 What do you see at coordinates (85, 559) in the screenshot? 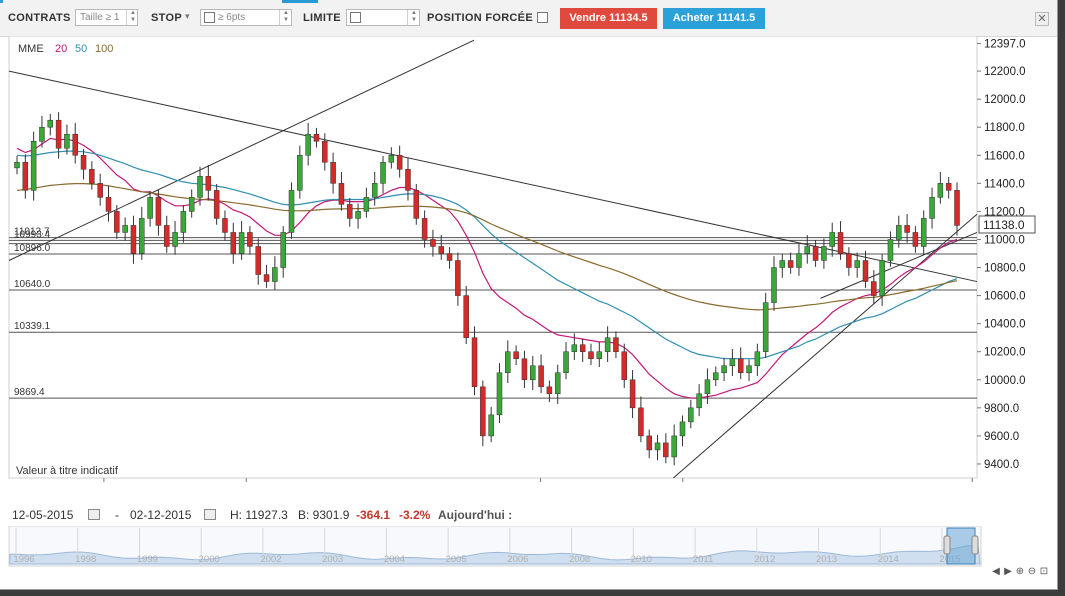
I see `navigator-year-label: 1998` at bounding box center [85, 559].